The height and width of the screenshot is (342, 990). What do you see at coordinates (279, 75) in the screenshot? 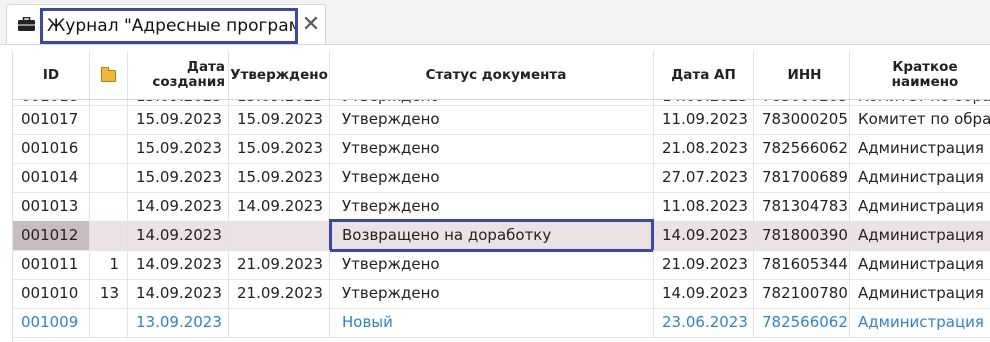
I see `col-header-approved: Утверждено` at bounding box center [279, 75].